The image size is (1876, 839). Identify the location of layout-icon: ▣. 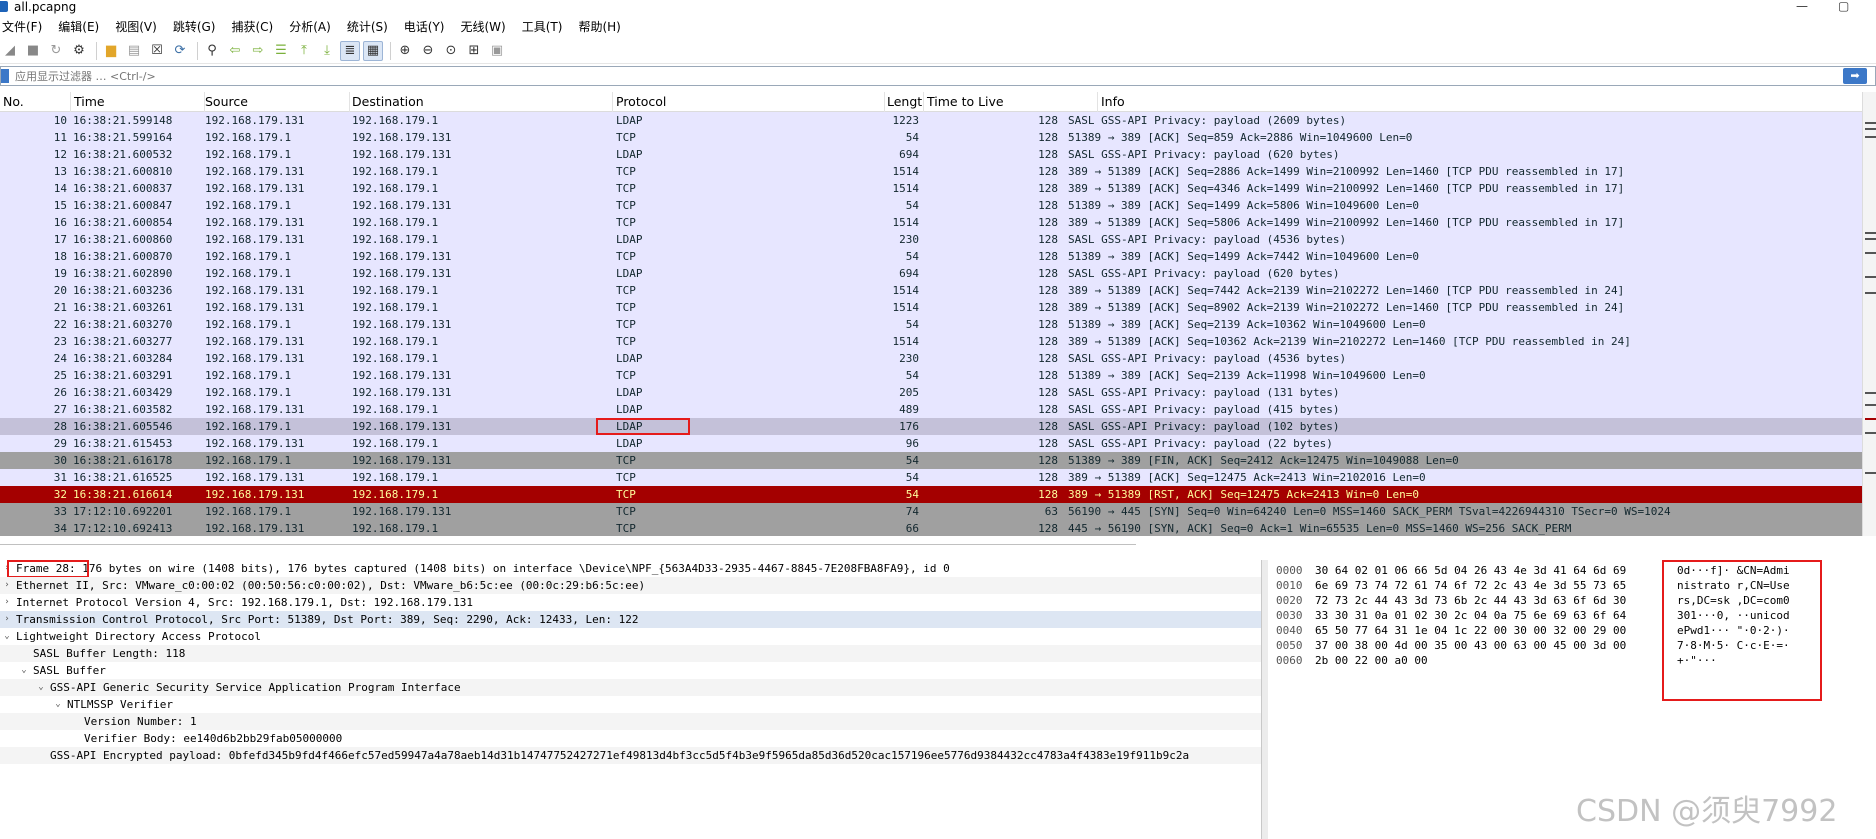
(497, 51).